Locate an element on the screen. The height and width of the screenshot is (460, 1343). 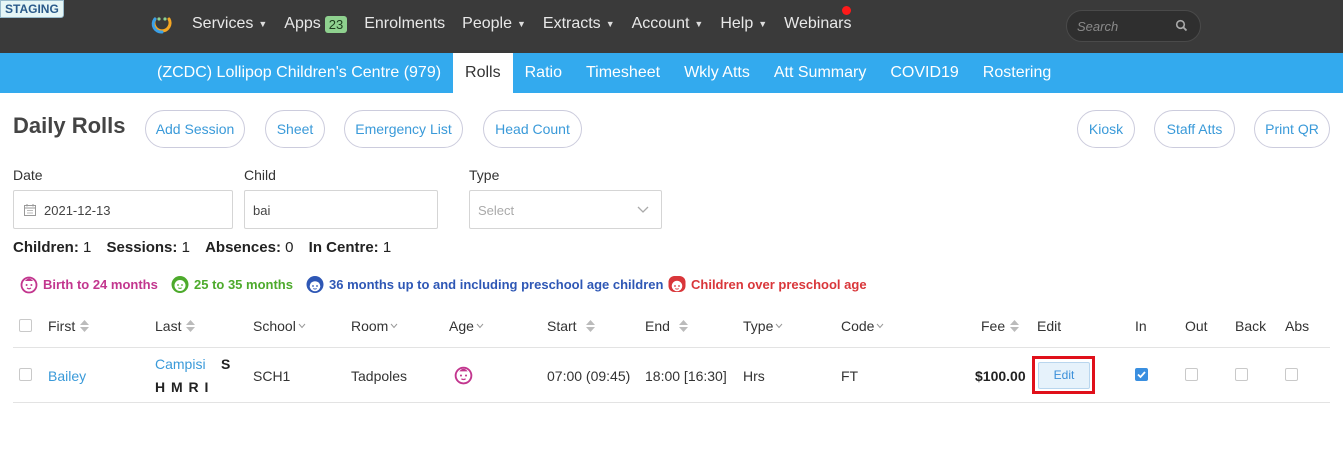
nav-people: People ▼ is located at coordinates (494, 24).